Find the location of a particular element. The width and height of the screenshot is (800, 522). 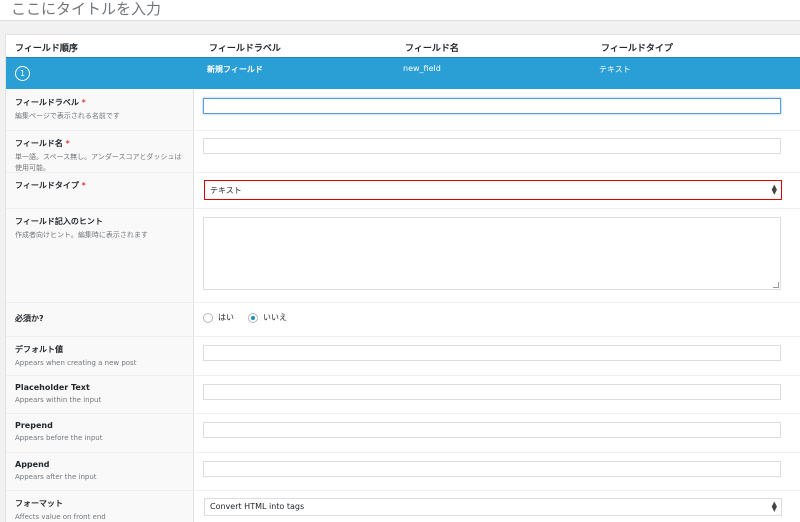

format-value: Convert HTML into tags is located at coordinates (257, 506).